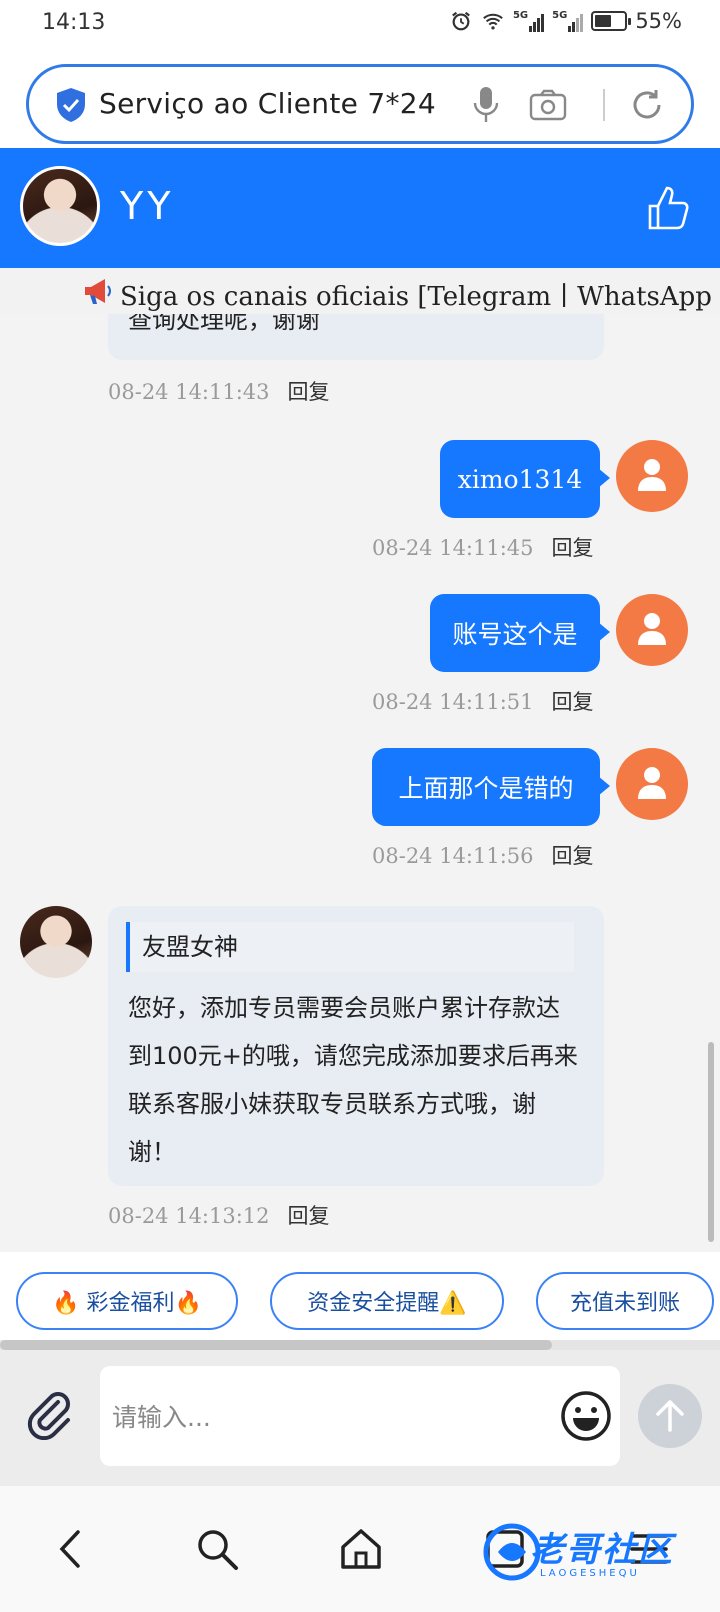 The height and width of the screenshot is (1612, 720). Describe the element at coordinates (602, 1550) in the screenshot. I see `watermark-text: 老哥社区` at that location.